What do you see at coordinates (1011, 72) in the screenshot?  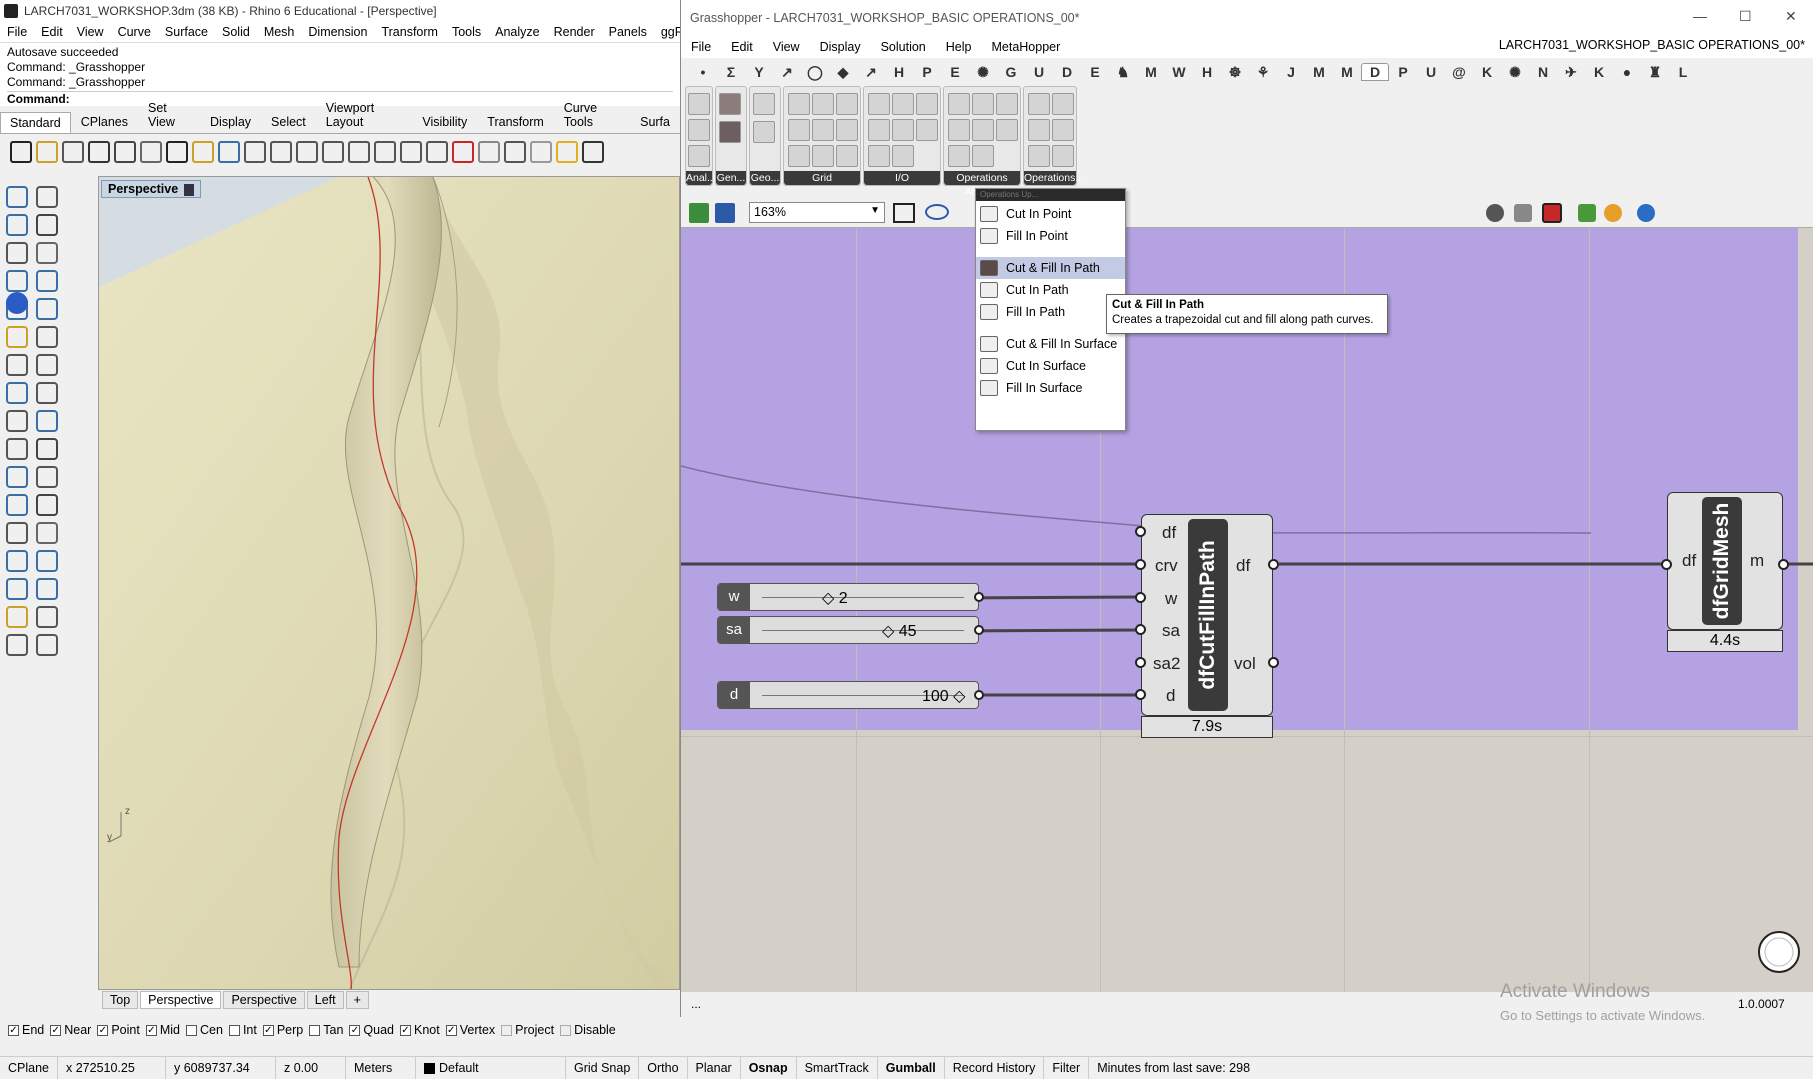 I see `component-tab: G` at bounding box center [1011, 72].